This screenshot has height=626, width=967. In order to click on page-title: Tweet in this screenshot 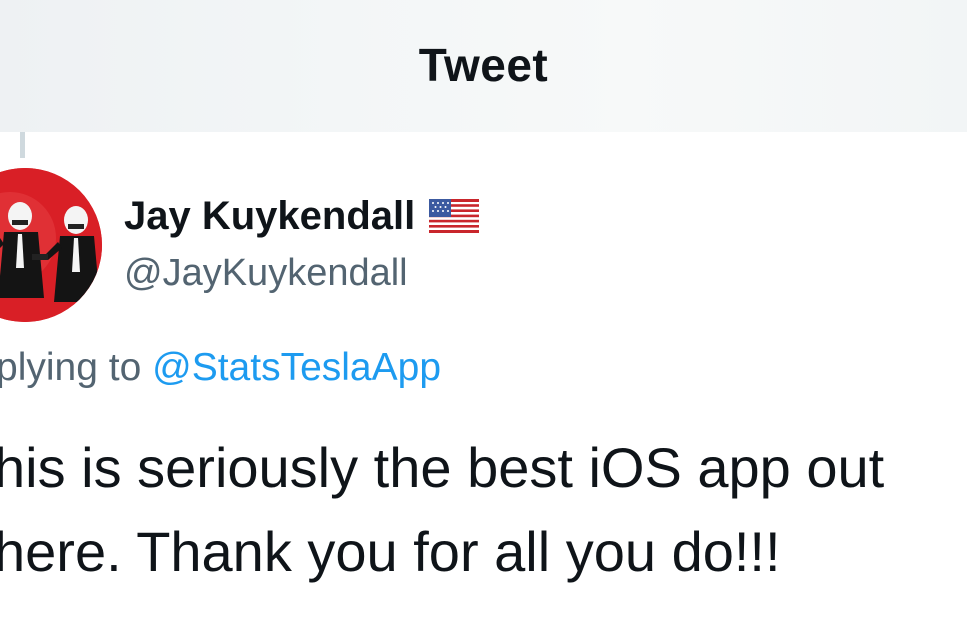, I will do `click(483, 65)`.